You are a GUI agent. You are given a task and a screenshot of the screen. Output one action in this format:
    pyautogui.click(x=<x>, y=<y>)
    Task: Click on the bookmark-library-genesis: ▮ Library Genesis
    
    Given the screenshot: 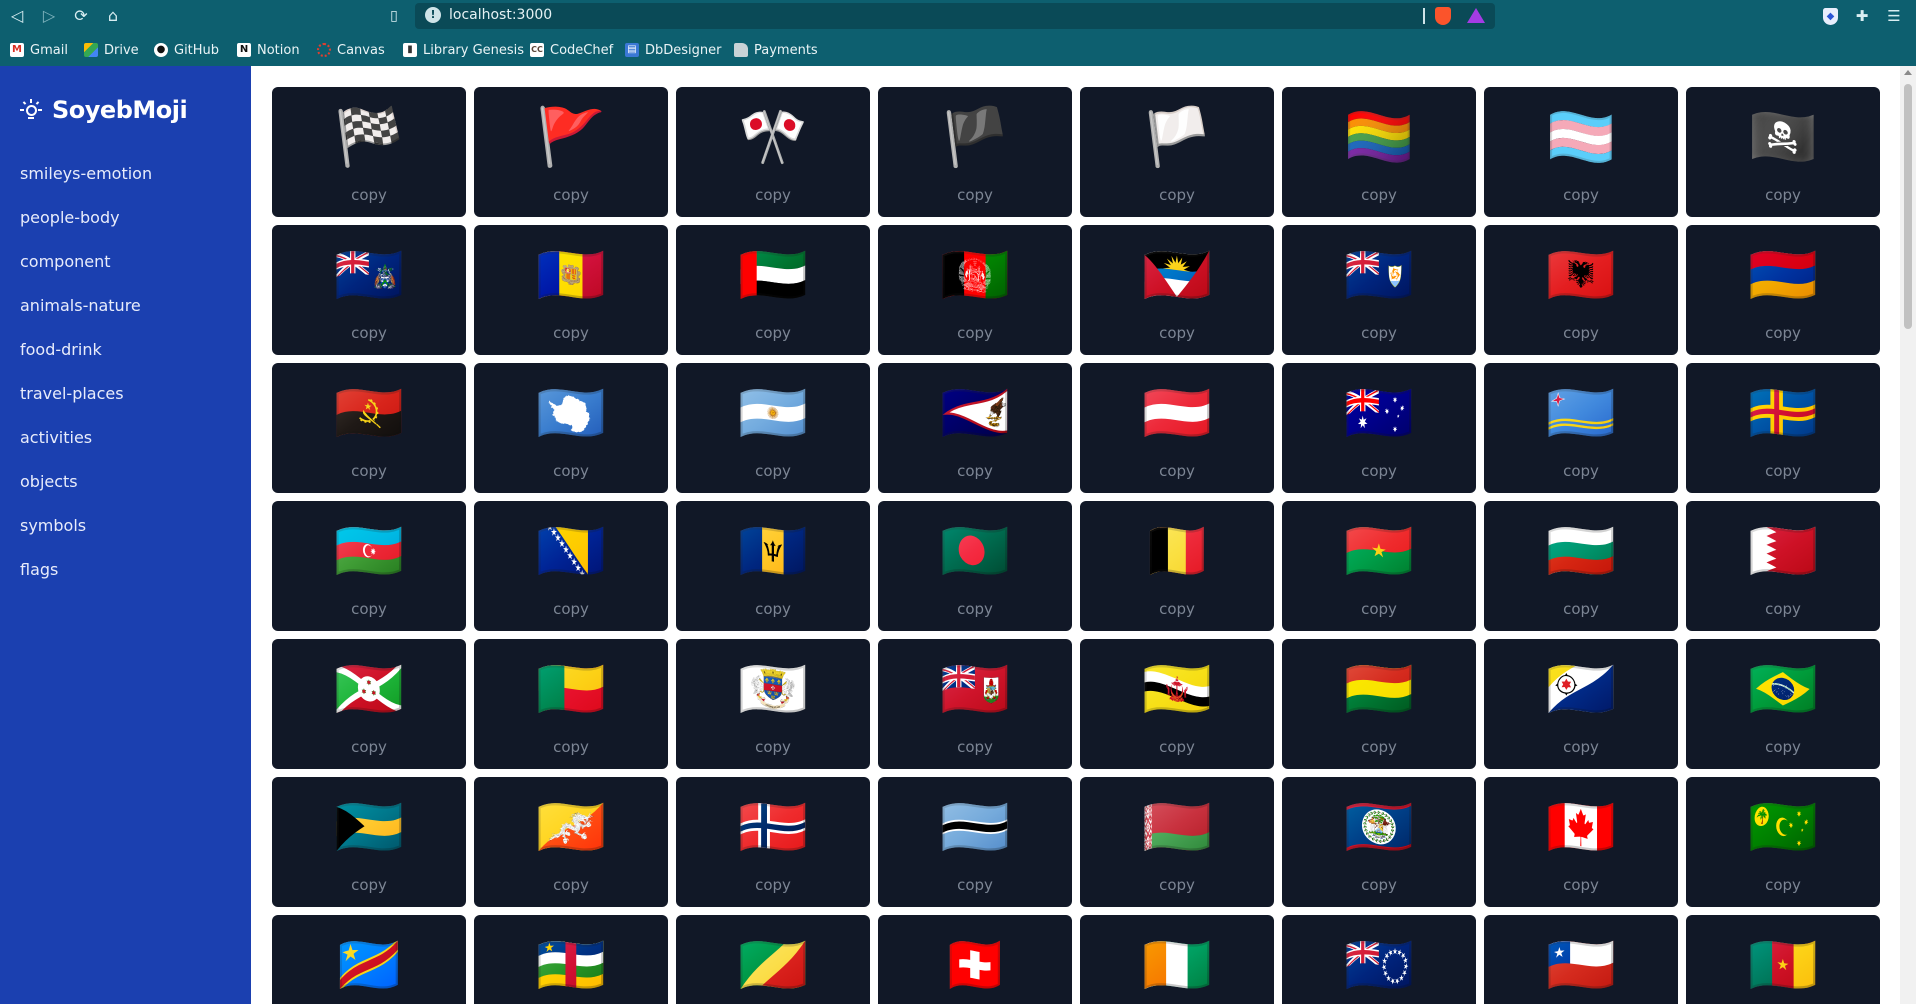 What is the action you would take?
    pyautogui.click(x=463, y=50)
    